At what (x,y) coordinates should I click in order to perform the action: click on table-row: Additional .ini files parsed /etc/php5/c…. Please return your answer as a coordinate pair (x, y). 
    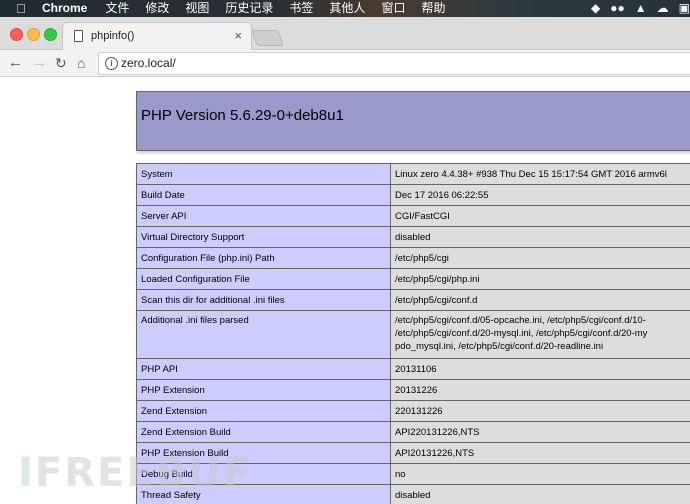
    Looking at the image, I should click on (413, 334).